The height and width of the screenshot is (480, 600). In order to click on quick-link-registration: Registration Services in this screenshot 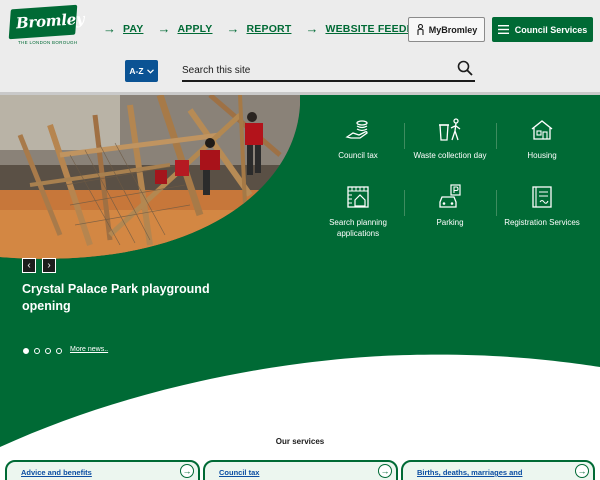, I will do `click(542, 206)`.